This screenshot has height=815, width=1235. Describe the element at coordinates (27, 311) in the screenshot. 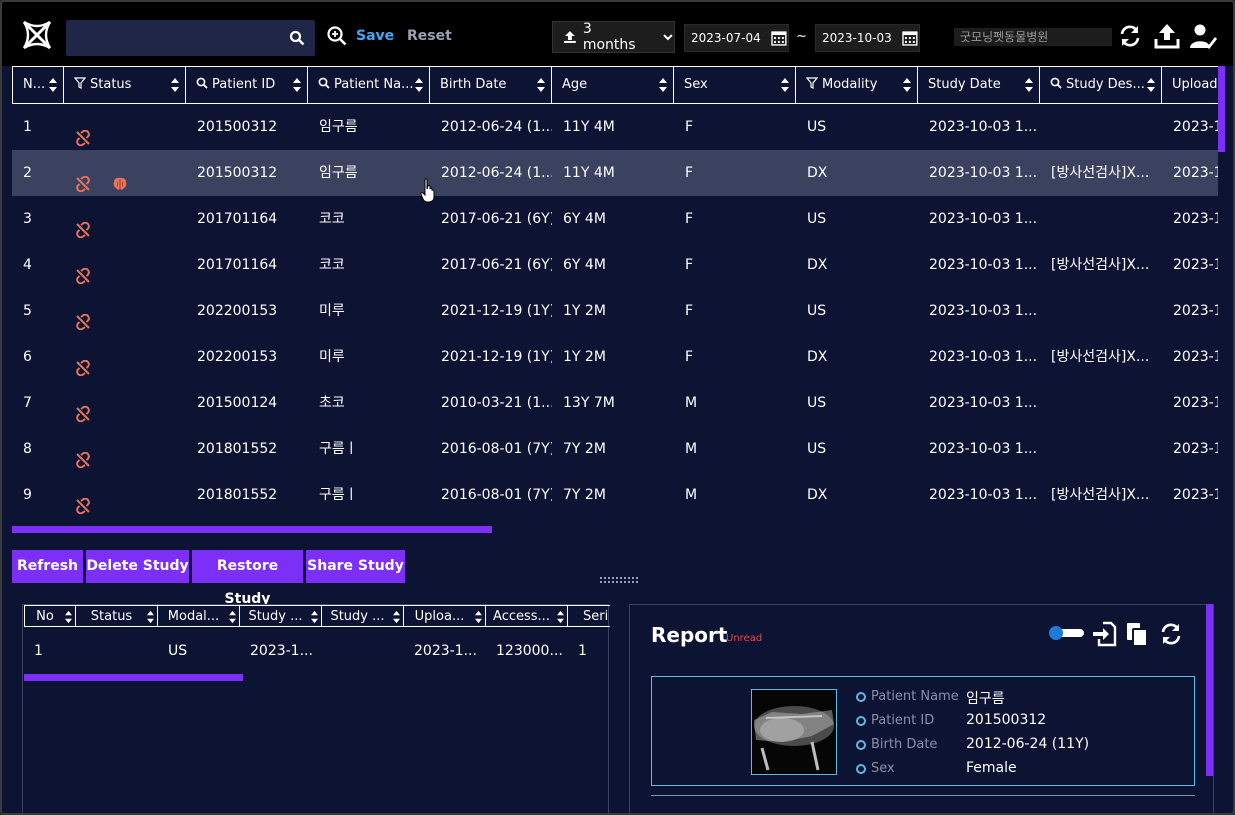

I see `cell-no: 5` at that location.